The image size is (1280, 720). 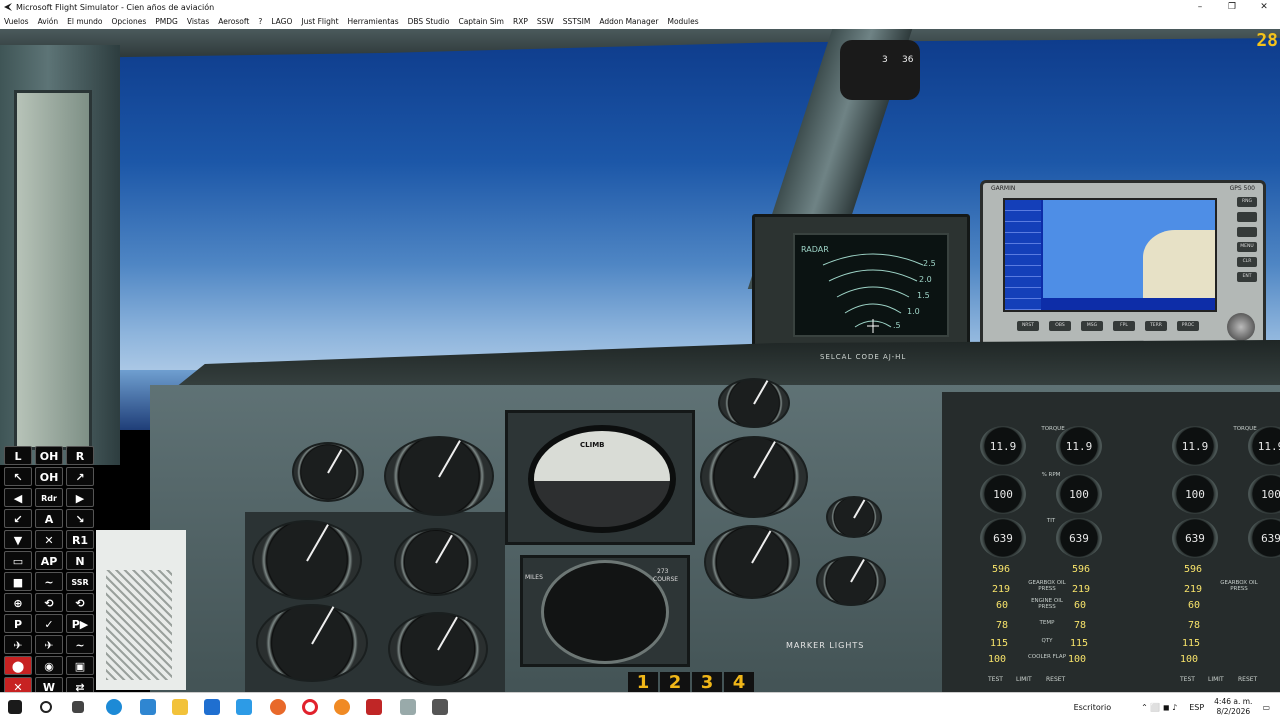 What do you see at coordinates (244, 707) in the screenshot?
I see `mail-icon` at bounding box center [244, 707].